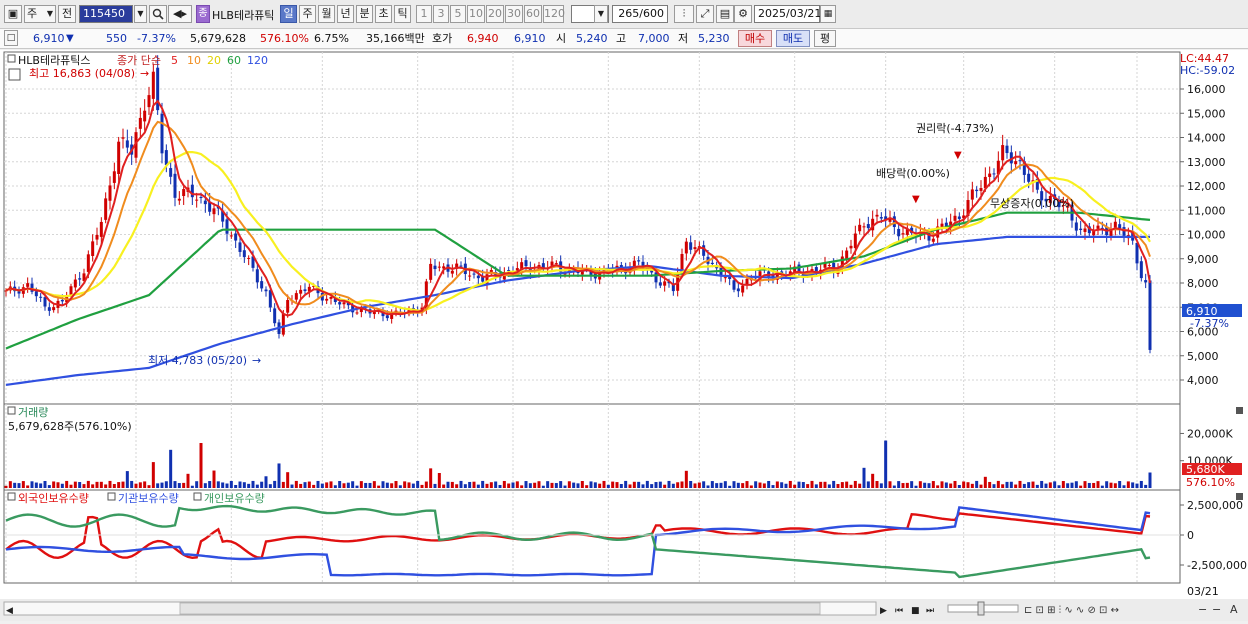 The image size is (1248, 624). I want to click on scrollbar-thumb, so click(500, 608).